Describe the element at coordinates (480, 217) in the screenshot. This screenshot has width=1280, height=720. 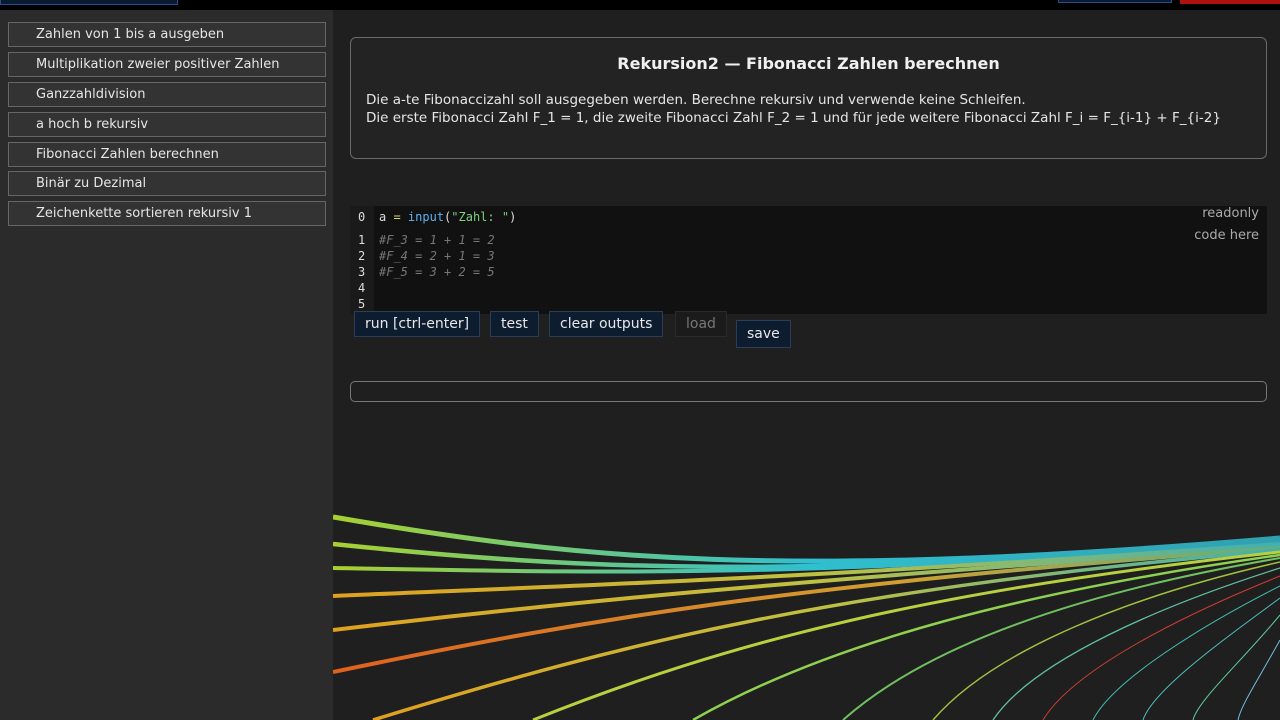
I see `code-string: "Zahl: "` at that location.